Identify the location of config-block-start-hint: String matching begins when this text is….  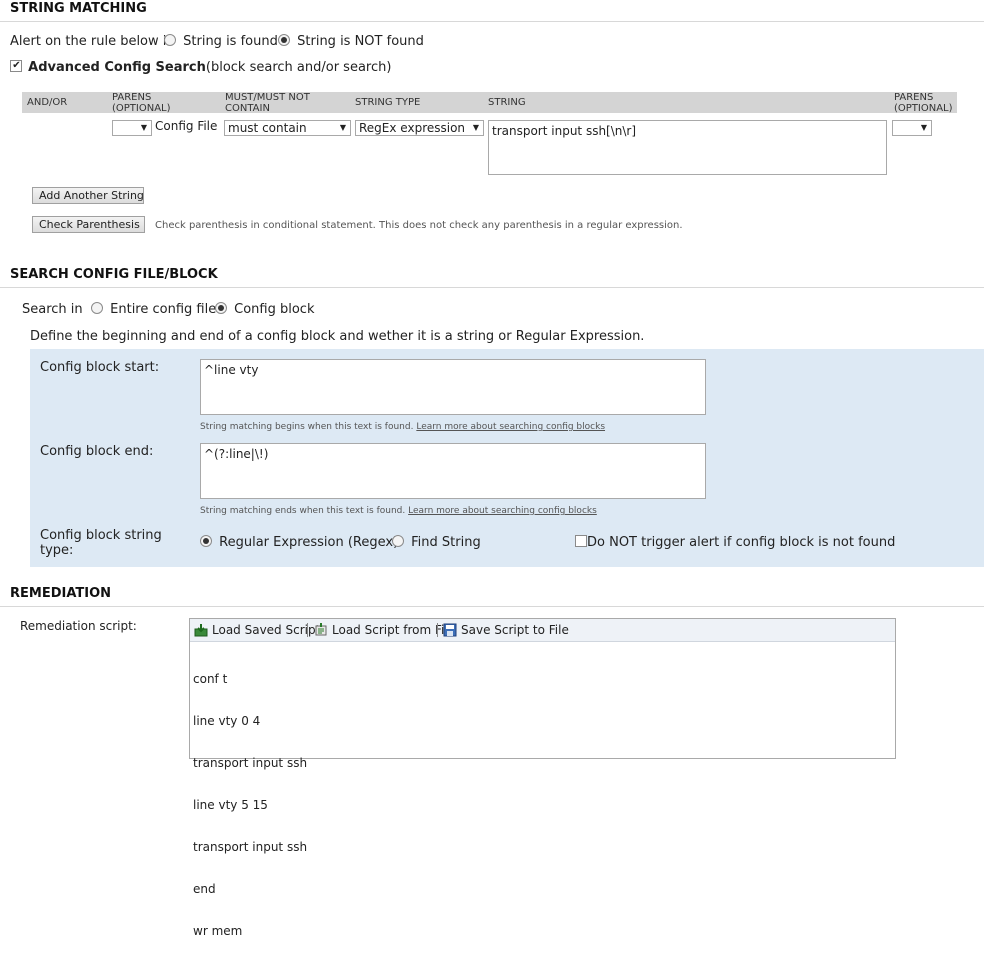
(403, 427).